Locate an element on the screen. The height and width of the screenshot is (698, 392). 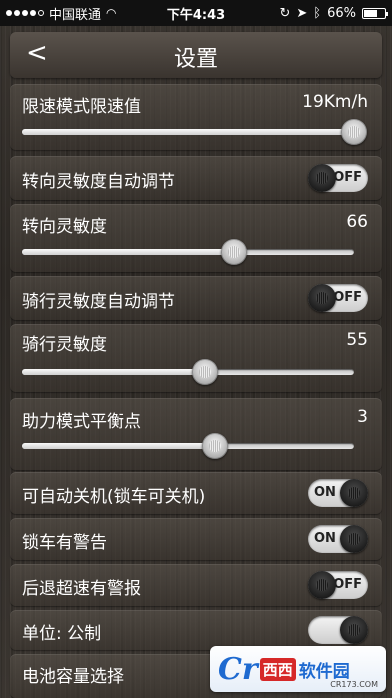
battery-percent: 66% is located at coordinates (341, 13).